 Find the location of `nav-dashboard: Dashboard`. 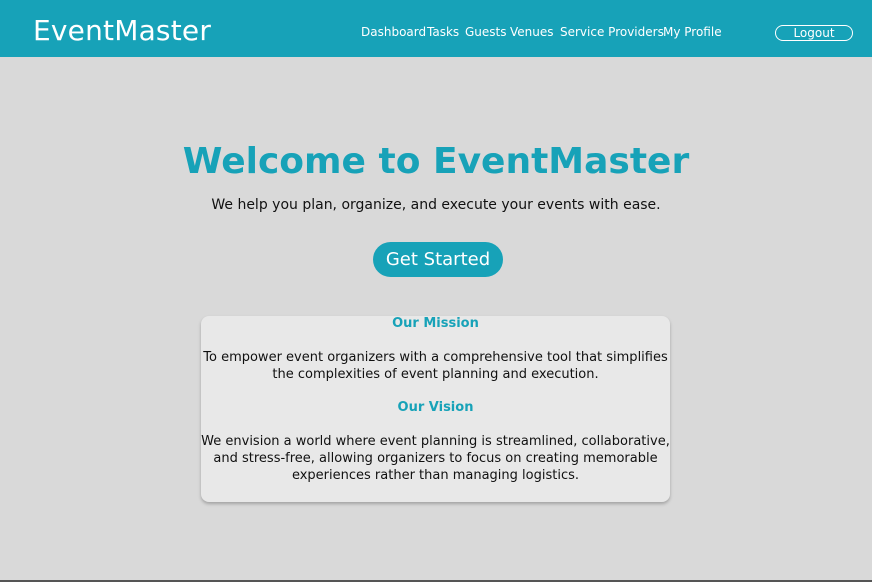

nav-dashboard: Dashboard is located at coordinates (393, 32).